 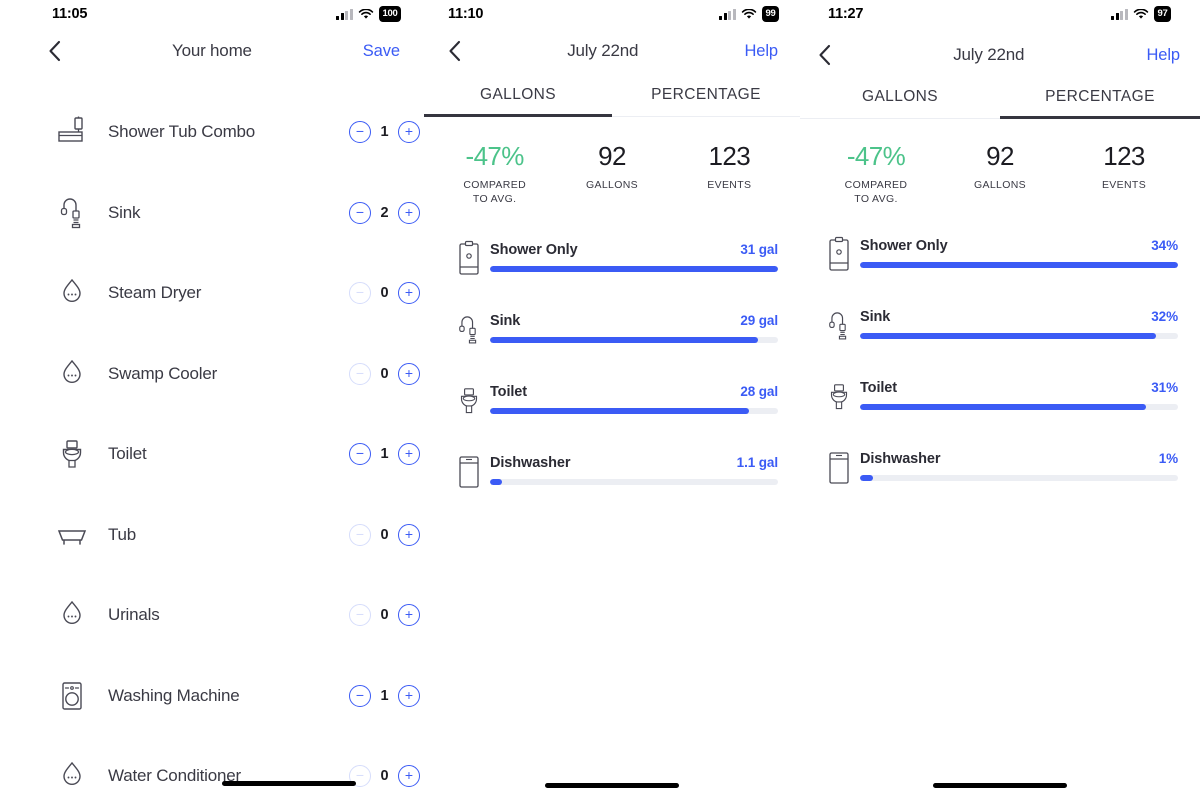 What do you see at coordinates (534, 250) in the screenshot?
I see `usage-label: Shower Only` at bounding box center [534, 250].